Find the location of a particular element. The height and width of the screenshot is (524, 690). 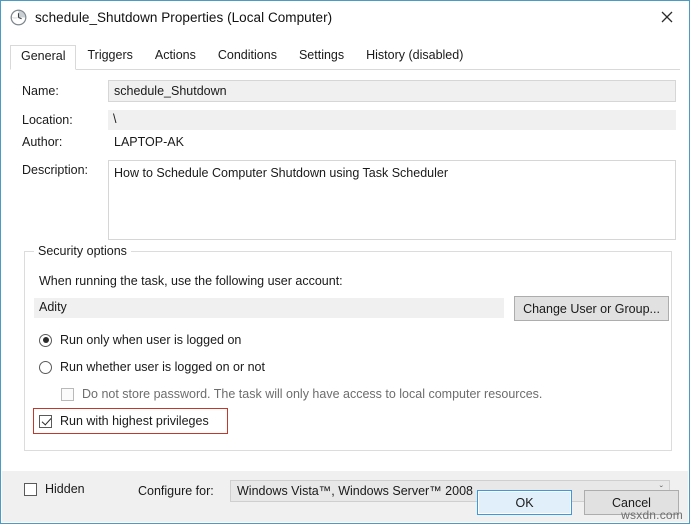

checkbox-hidden: Hidden is located at coordinates (54, 489).